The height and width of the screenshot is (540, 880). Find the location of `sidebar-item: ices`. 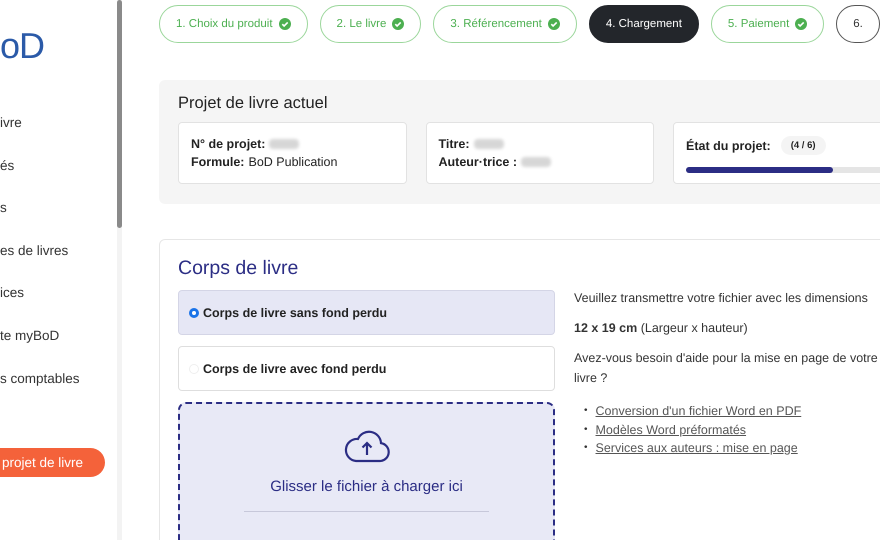

sidebar-item: ices is located at coordinates (12, 304).